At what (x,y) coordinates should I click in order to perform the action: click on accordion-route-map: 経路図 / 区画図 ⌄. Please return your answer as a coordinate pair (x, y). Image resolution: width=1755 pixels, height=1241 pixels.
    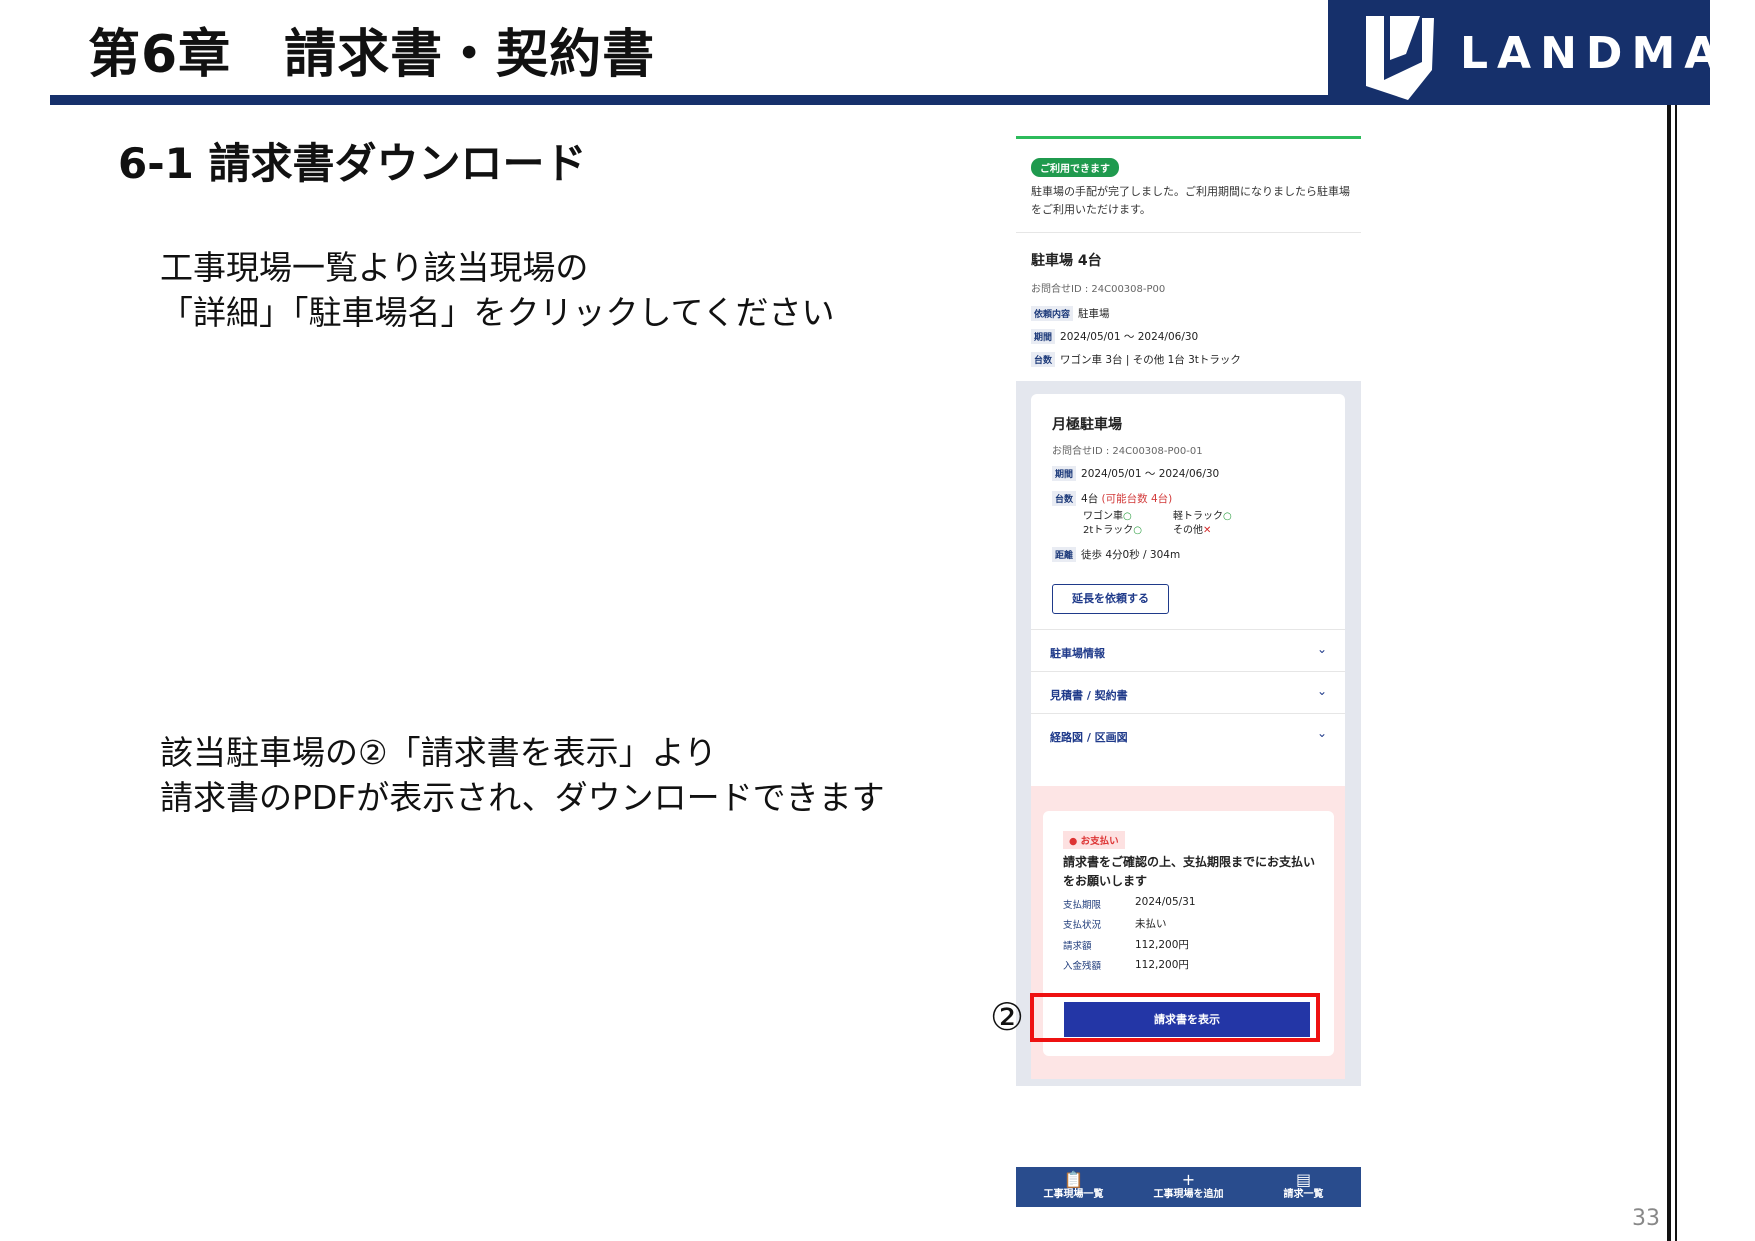
    Looking at the image, I should click on (1188, 736).